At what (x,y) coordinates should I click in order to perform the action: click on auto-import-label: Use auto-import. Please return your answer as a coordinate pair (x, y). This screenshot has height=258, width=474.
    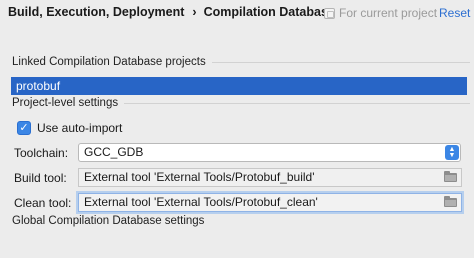
    Looking at the image, I should click on (80, 128).